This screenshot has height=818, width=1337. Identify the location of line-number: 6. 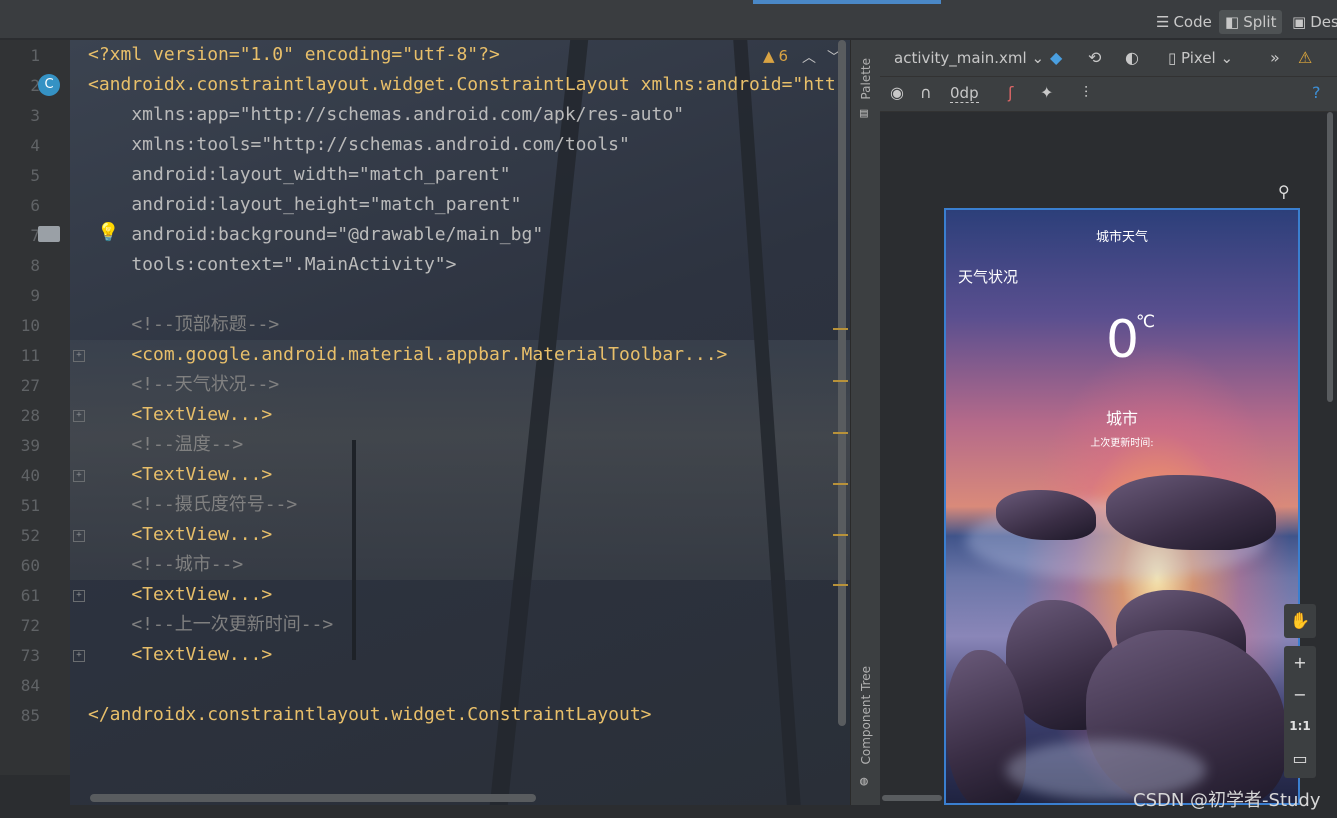
(35, 205).